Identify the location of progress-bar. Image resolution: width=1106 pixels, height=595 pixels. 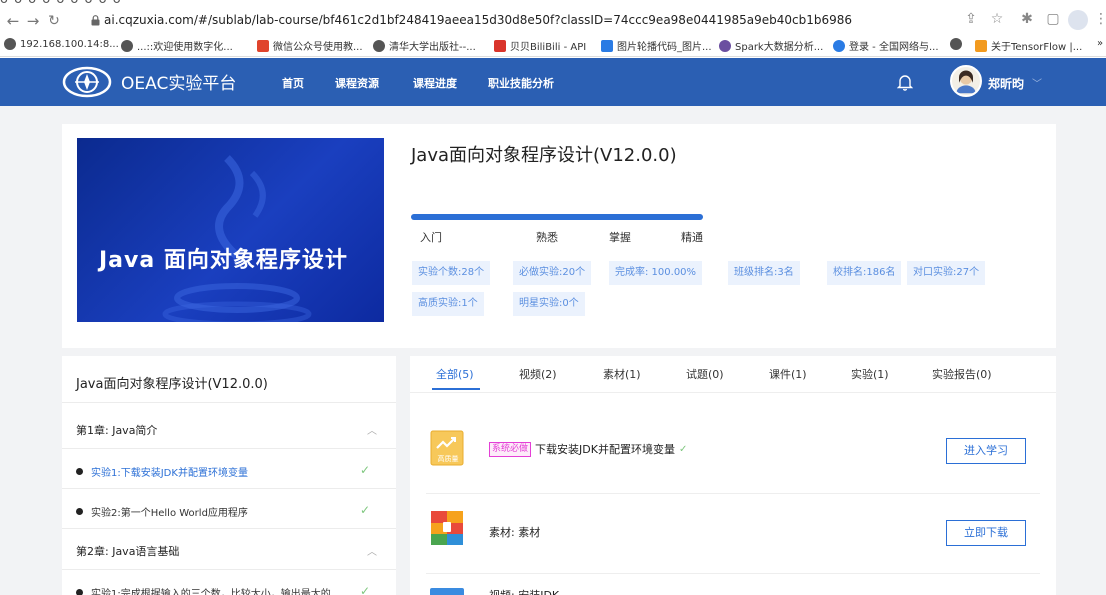
(557, 217).